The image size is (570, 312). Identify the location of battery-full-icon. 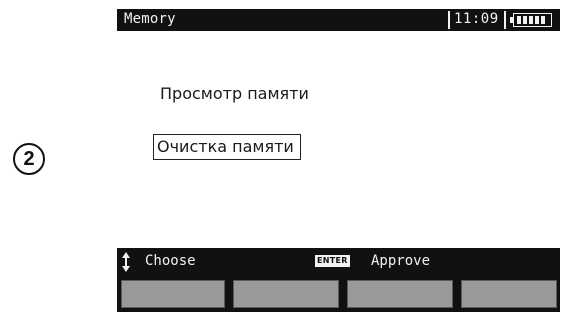
(531, 20).